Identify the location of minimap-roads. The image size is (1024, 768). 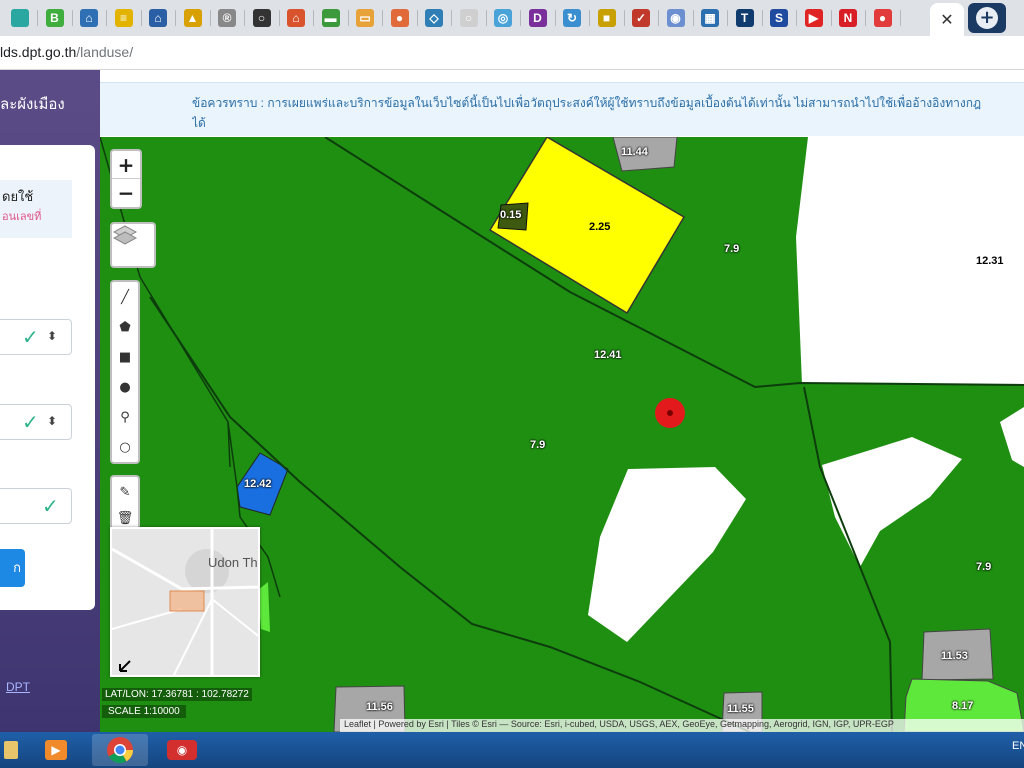
(185, 602).